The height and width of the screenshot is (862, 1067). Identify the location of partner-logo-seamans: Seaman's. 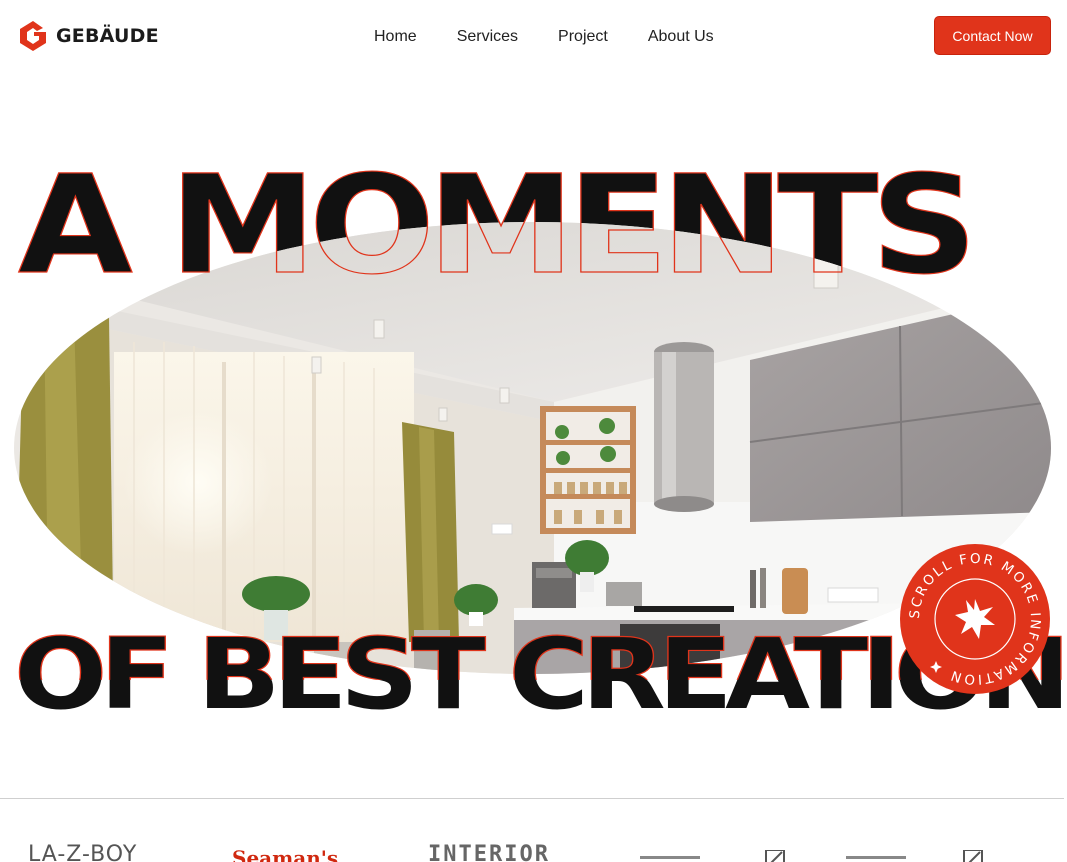
(285, 854).